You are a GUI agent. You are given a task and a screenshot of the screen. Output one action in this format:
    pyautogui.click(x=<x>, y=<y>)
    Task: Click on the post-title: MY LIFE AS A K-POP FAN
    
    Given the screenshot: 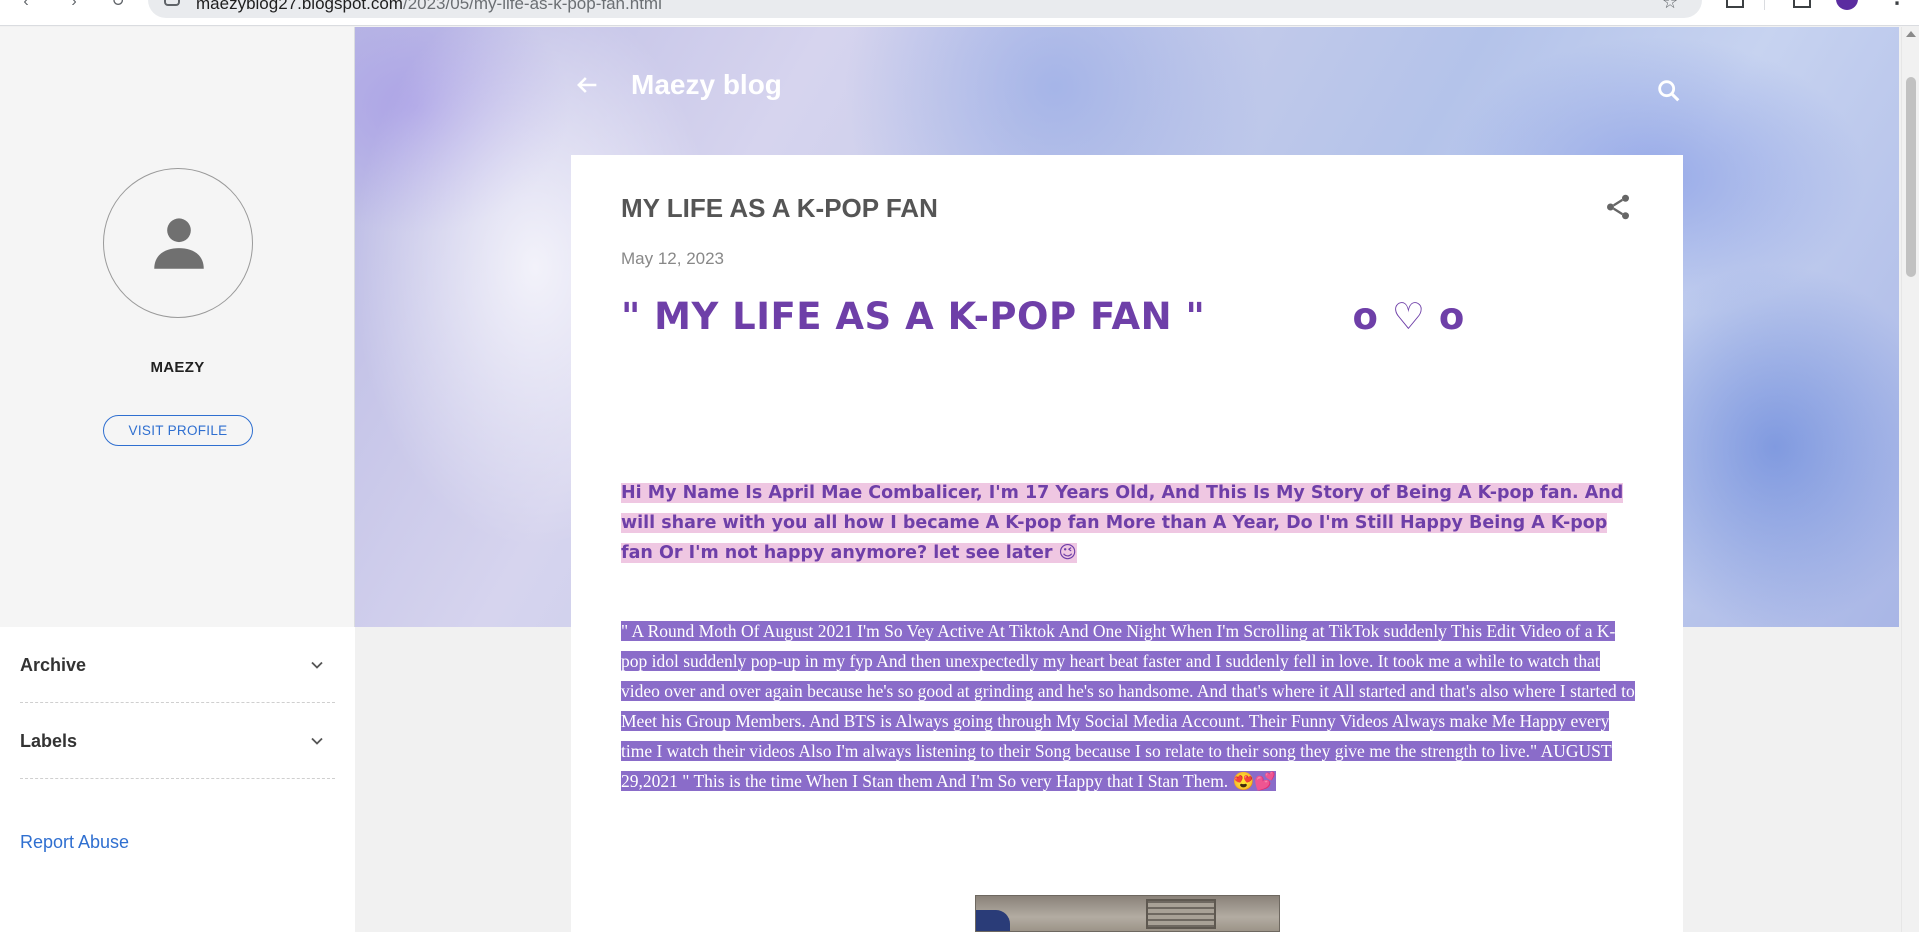 What is the action you would take?
    pyautogui.click(x=779, y=208)
    